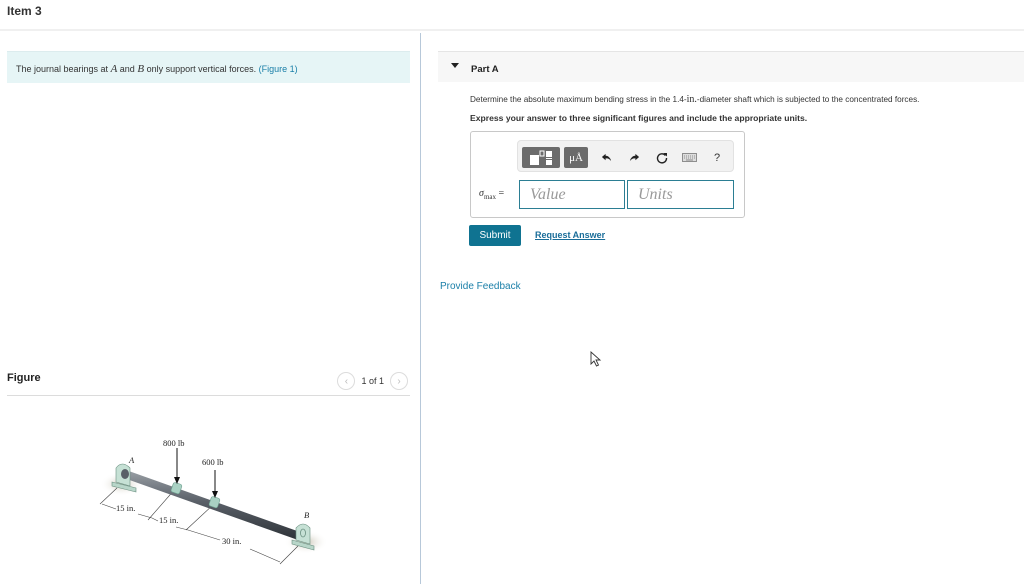 This screenshot has width=1024, height=584. I want to click on figure-pager: ‹ 1 of 1 ›, so click(372, 381).